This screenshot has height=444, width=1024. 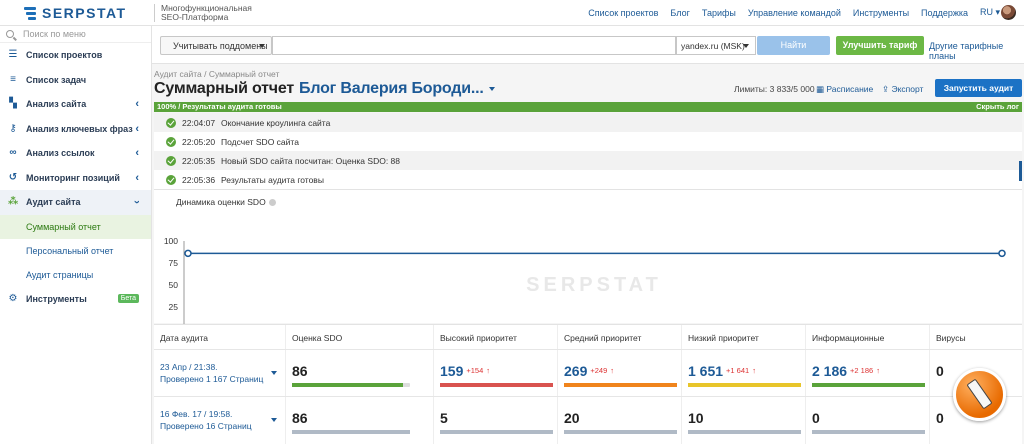 What do you see at coordinates (444, 418) in the screenshot?
I see `high-value: 5` at bounding box center [444, 418].